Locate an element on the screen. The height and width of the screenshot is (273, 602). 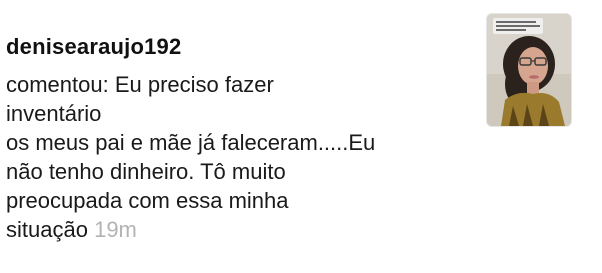
comment-line: os meus pai e mãe já faleceram.....Eu is located at coordinates (191, 142).